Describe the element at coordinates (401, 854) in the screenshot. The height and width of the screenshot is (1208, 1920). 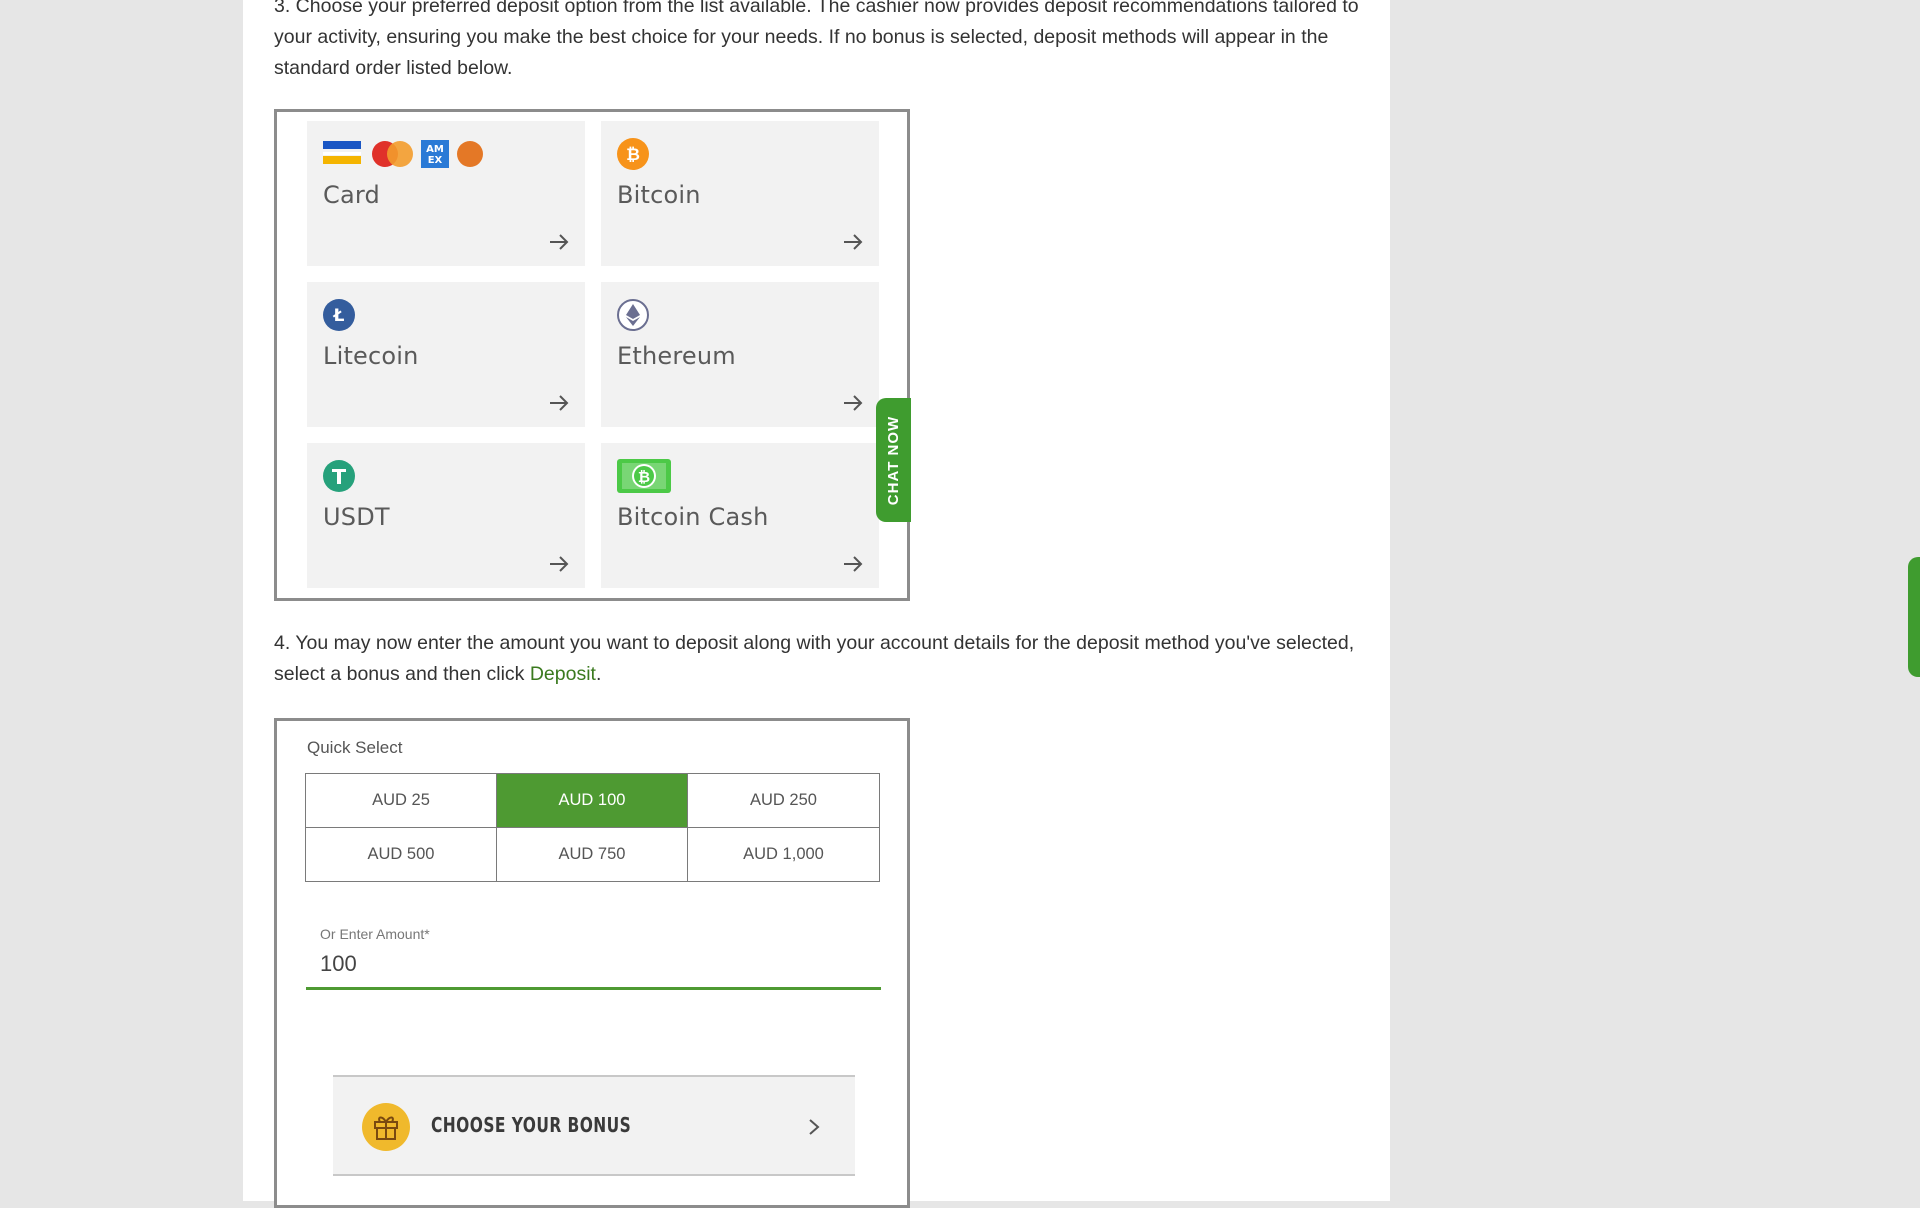
I see `amount-option: AUD 500` at that location.